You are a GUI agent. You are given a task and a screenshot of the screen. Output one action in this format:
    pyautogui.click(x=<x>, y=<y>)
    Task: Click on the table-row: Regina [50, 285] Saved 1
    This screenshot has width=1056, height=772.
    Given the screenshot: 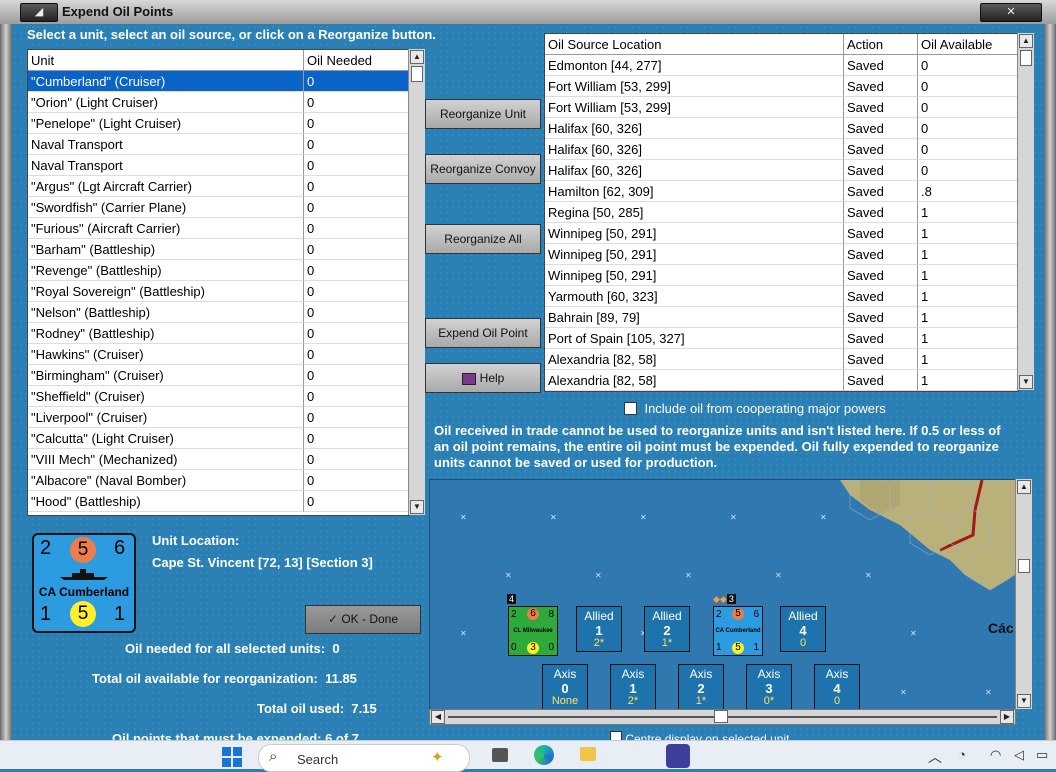 What is the action you would take?
    pyautogui.click(x=781, y=212)
    